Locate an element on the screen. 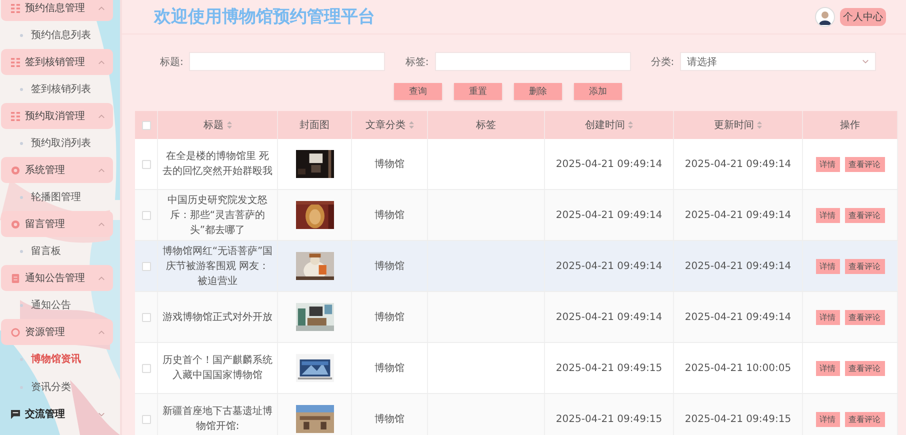 This screenshot has height=435, width=906. action-button: 查询 is located at coordinates (418, 91).